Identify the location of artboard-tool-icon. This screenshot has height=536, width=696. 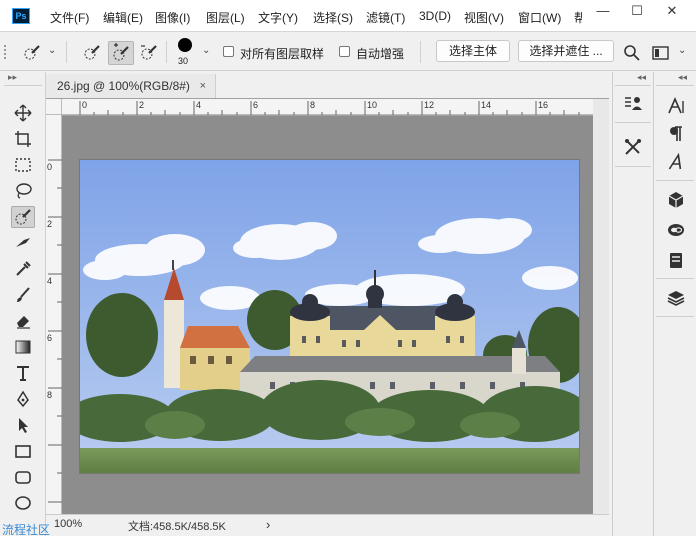
(23, 139).